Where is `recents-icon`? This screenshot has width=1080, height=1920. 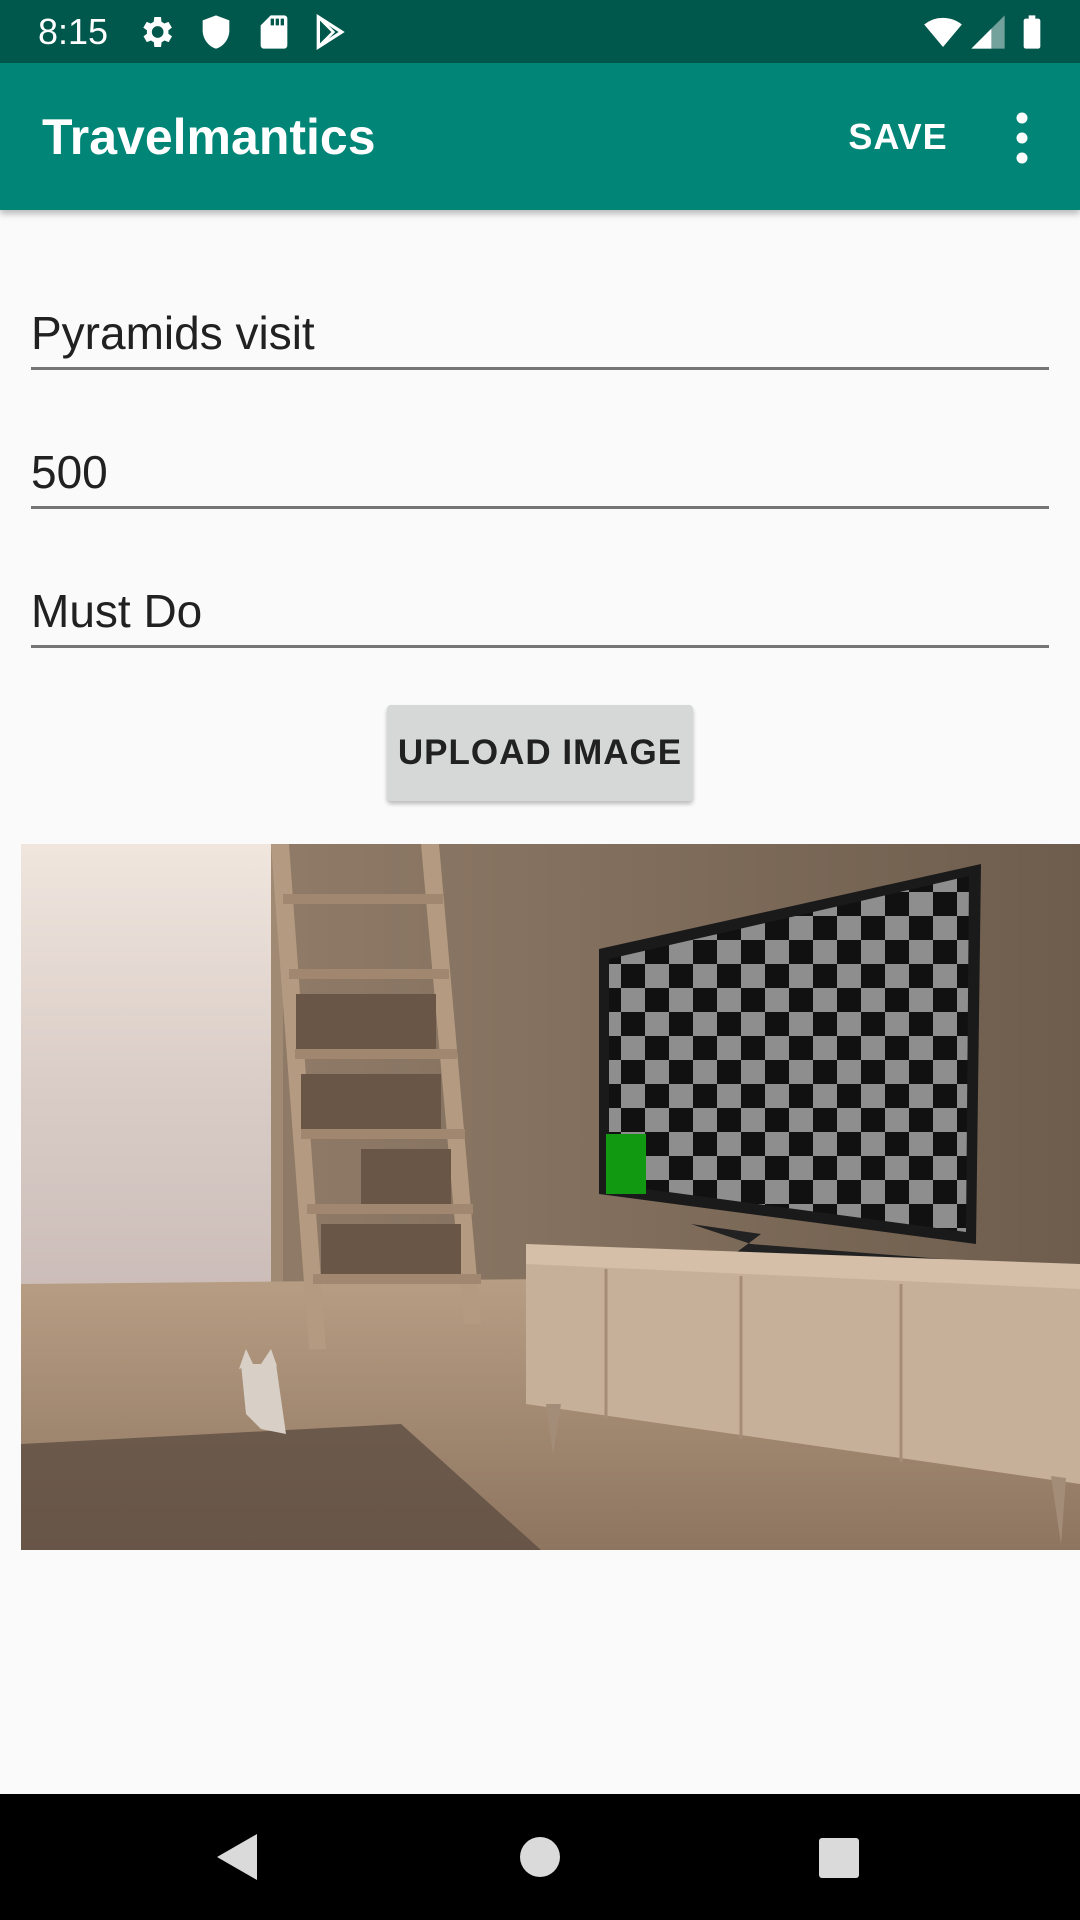
recents-icon is located at coordinates (838, 1857).